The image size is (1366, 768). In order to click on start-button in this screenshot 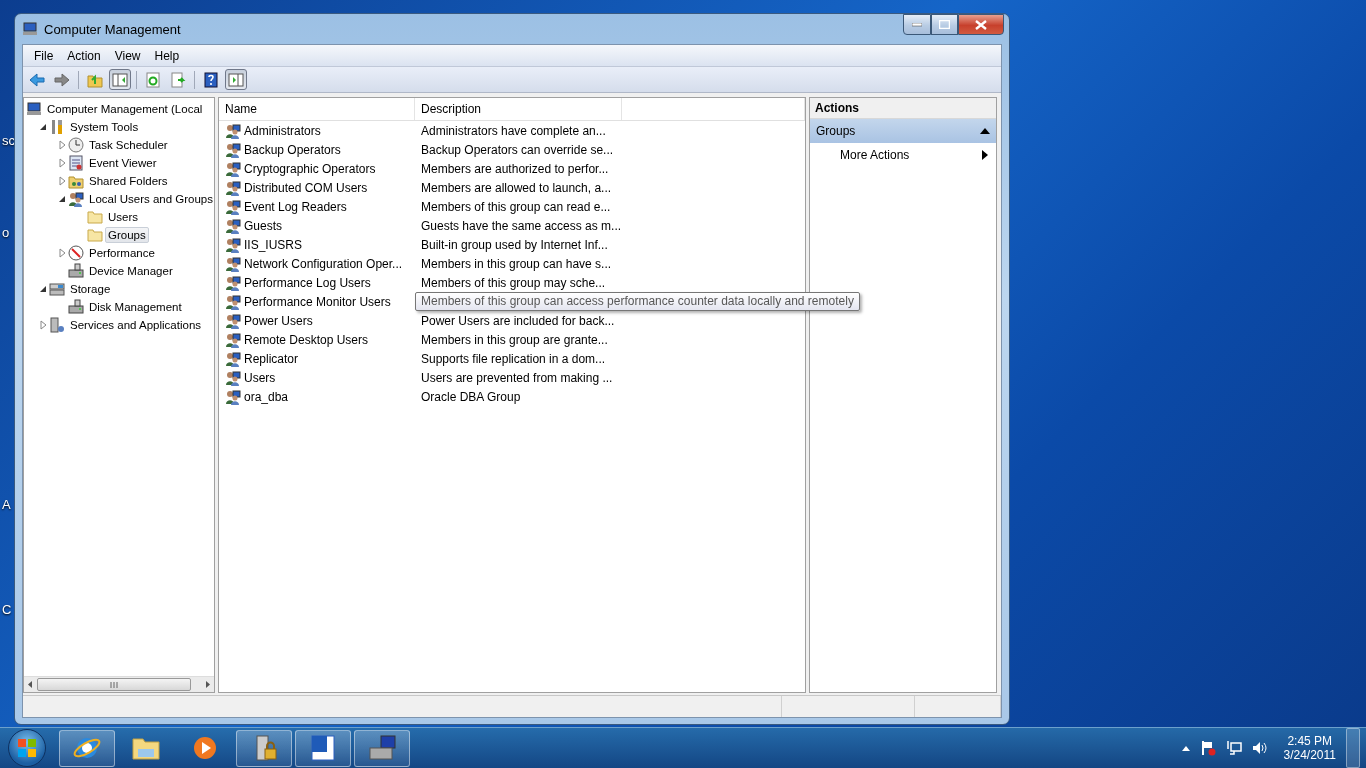, I will do `click(27, 748)`.